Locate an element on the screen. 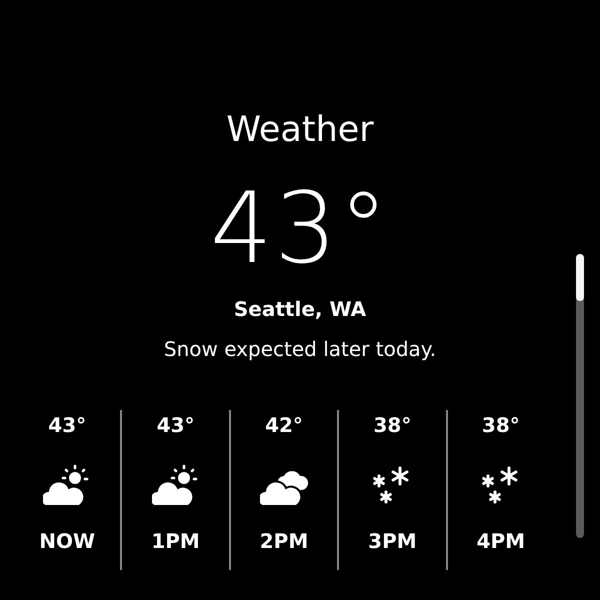 Image resolution: width=600 pixels, height=600 pixels. scrollbar-thumb is located at coordinates (580, 277).